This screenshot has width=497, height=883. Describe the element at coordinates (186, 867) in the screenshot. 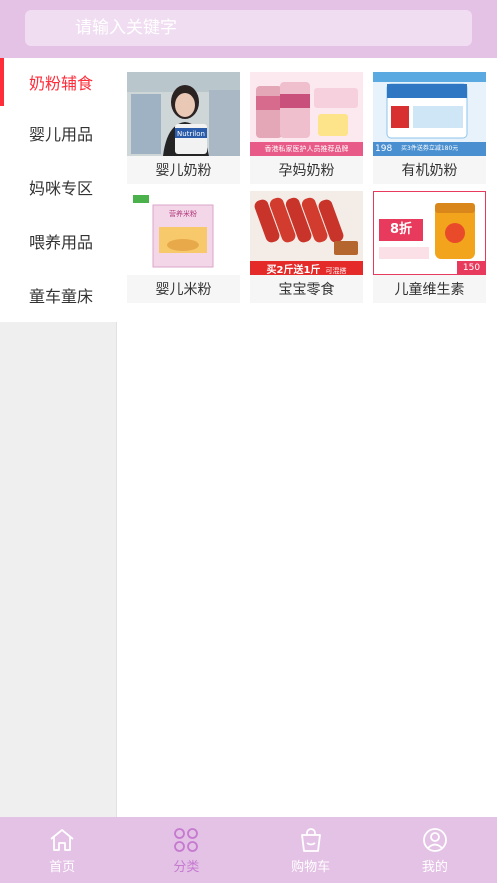

I see `tab-label: 分类` at that location.